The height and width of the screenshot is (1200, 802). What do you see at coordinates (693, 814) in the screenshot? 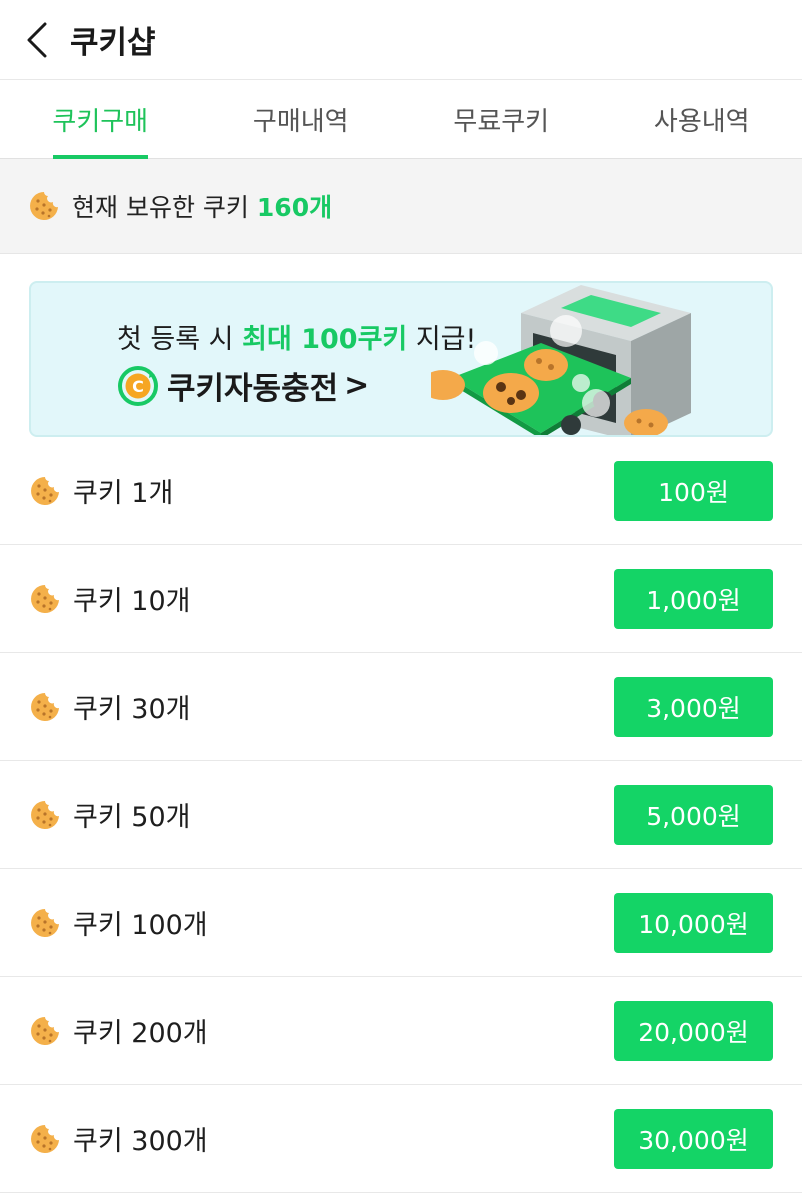
I see `buy-price-button: 5,000원` at bounding box center [693, 814].